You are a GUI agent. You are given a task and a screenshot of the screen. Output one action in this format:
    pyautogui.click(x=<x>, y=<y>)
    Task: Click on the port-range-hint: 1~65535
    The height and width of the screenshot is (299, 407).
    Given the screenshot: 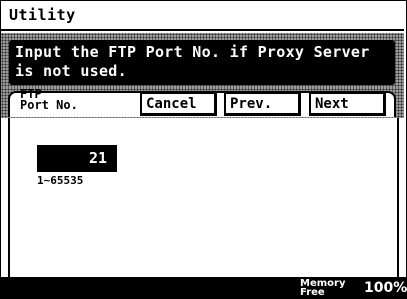 What is the action you would take?
    pyautogui.click(x=60, y=180)
    